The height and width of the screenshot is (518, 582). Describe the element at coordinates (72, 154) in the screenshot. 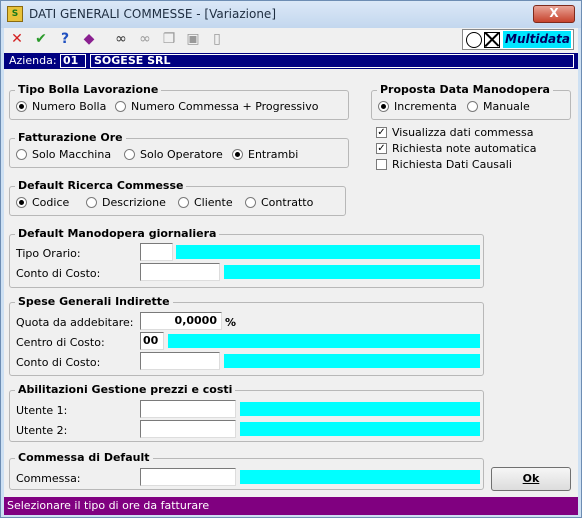

I see `radio-label: Solo Macchina` at that location.